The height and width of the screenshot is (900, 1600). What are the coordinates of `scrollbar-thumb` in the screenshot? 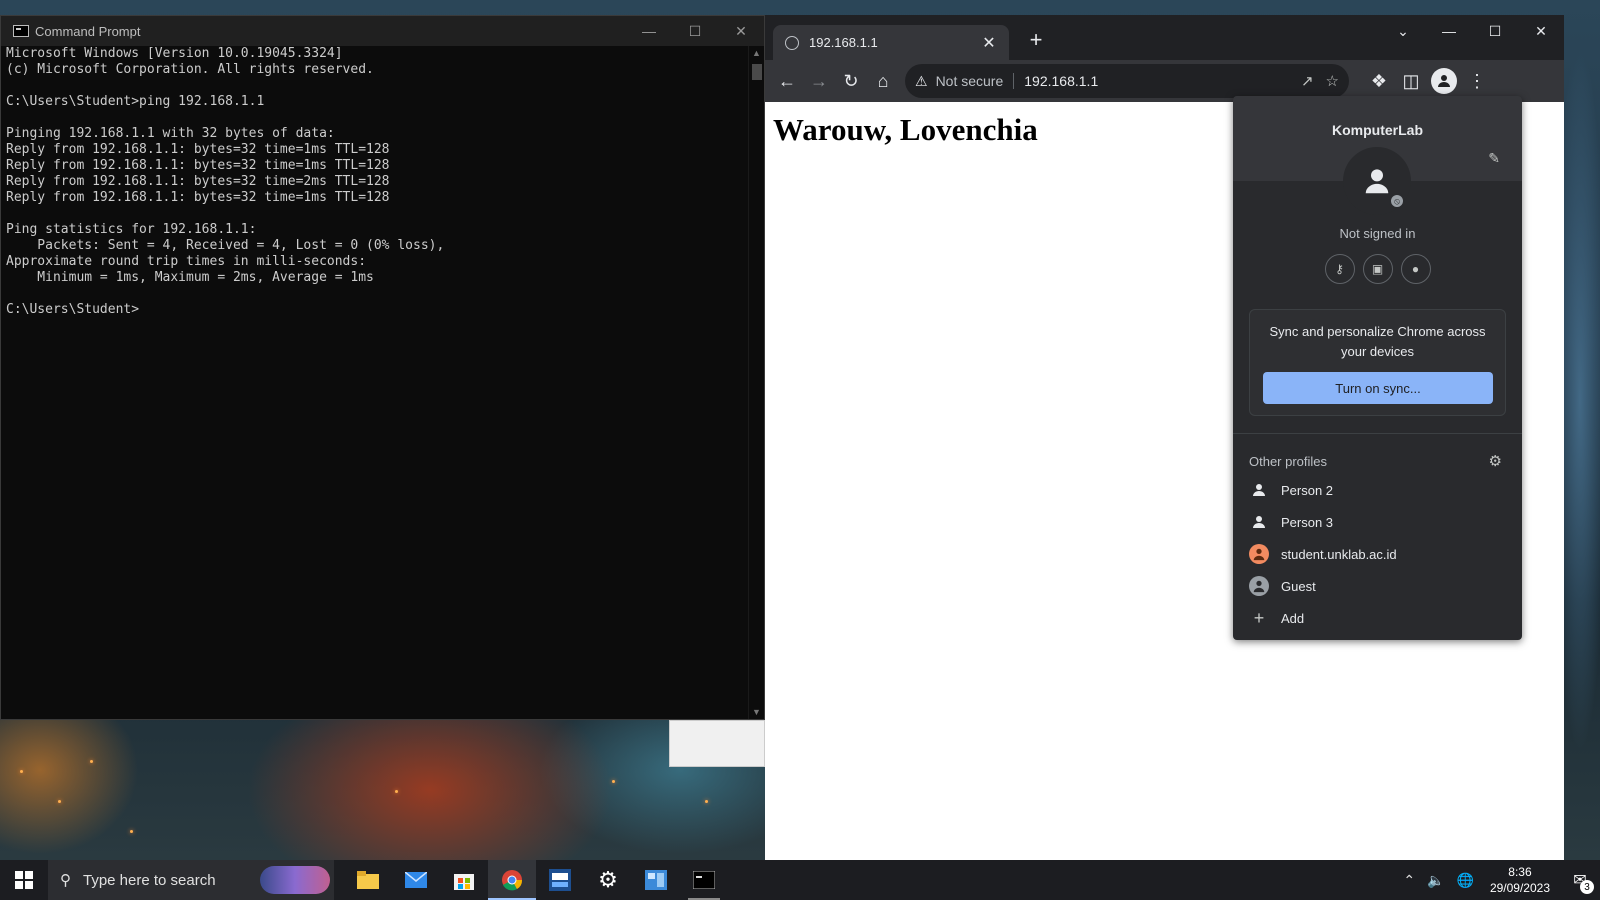 It's located at (757, 72).